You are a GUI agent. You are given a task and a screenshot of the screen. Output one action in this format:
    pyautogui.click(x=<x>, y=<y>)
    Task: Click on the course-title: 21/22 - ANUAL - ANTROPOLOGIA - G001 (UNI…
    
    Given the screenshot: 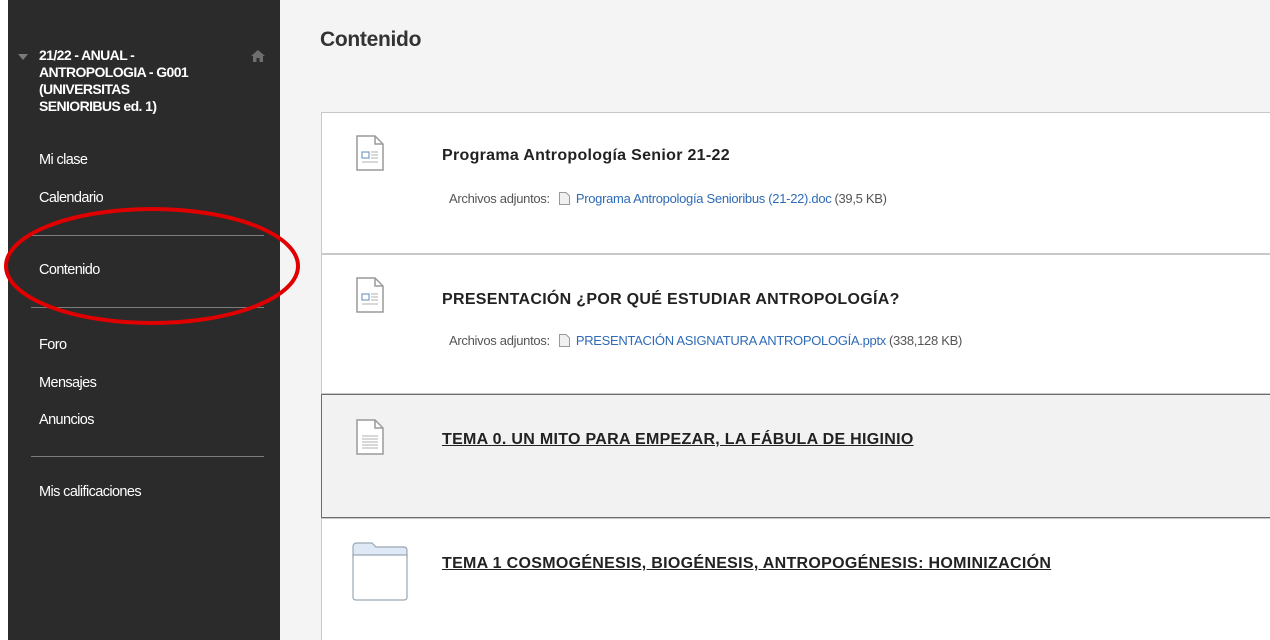 What is the action you would take?
    pyautogui.click(x=144, y=81)
    